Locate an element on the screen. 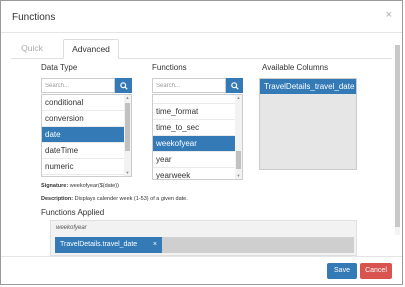 The image size is (405, 287). signature-value: weekofyear($(date)) is located at coordinates (94, 186).